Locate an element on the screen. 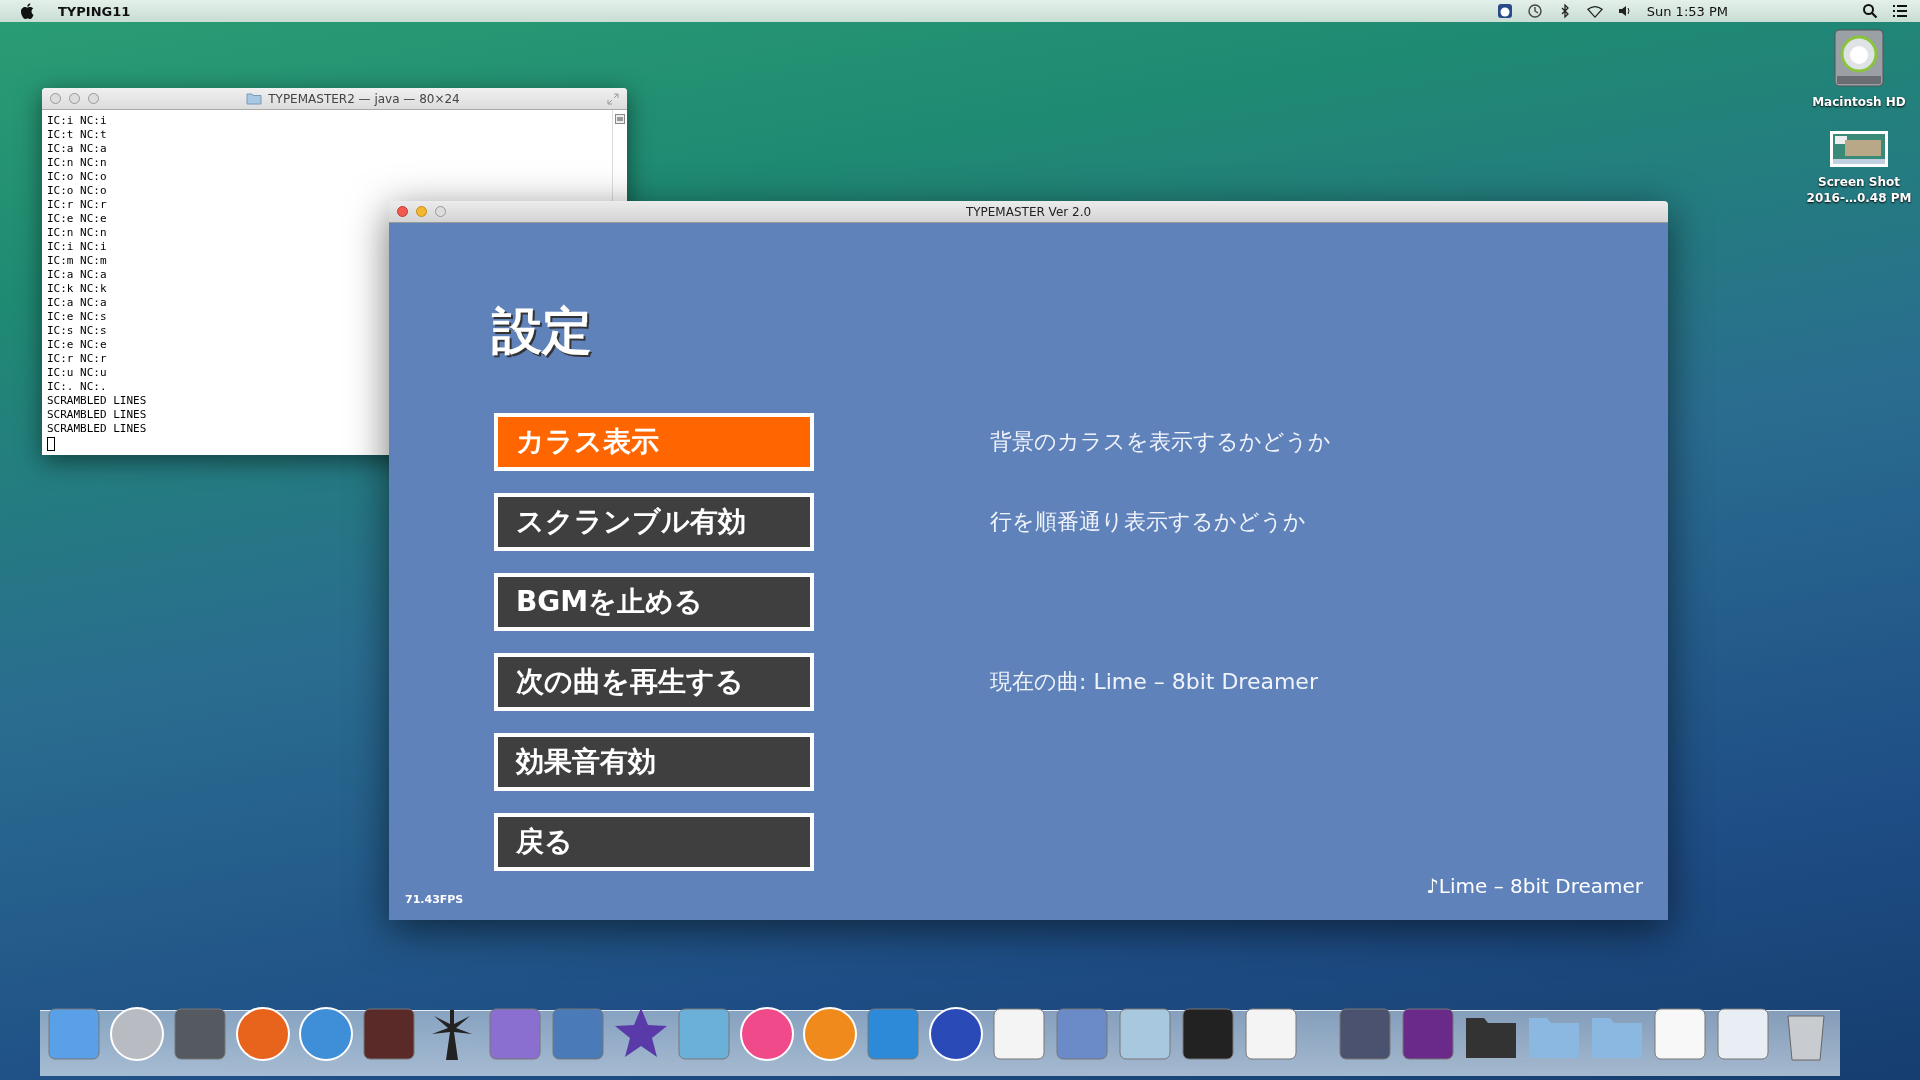 The width and height of the screenshot is (1920, 1080). clock-icon is located at coordinates (1534, 11).